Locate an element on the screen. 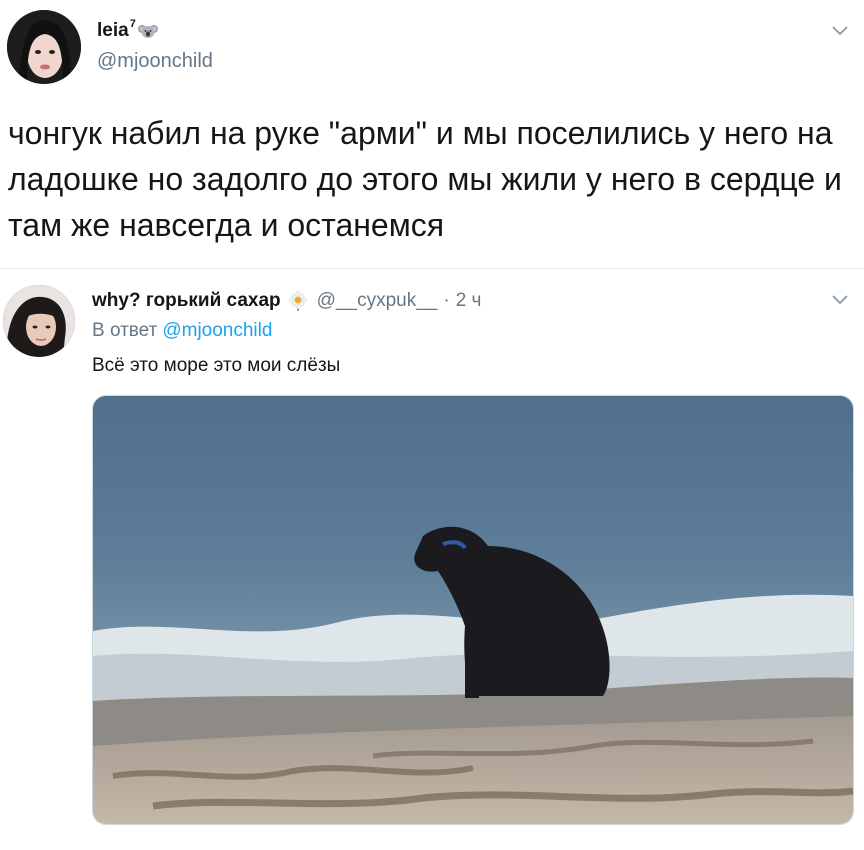 Image resolution: width=864 pixels, height=850 pixels. reply-header: why? горький сахар @__cyxpuk__ · 2 ч is located at coordinates (286, 301).